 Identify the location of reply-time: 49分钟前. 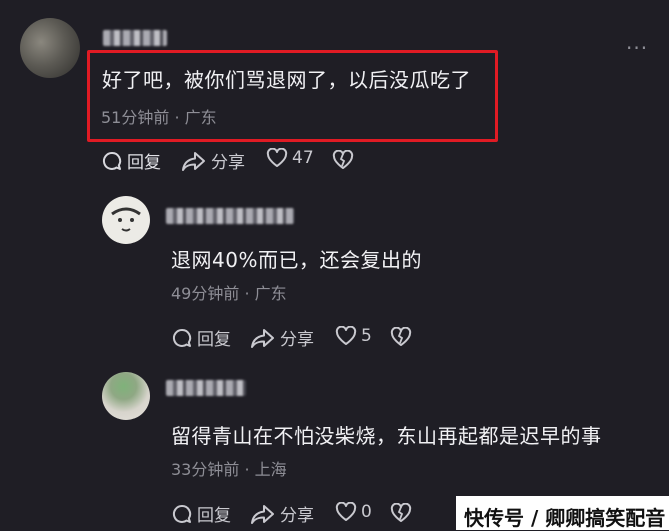
(205, 293).